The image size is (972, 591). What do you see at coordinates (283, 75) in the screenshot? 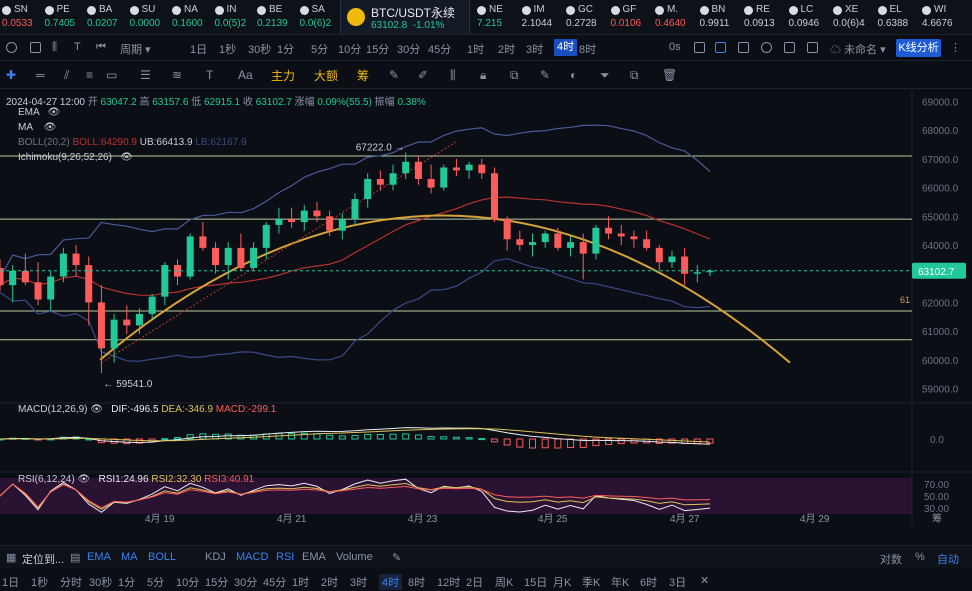
I see `indicator-main-force: 主力` at bounding box center [283, 75].